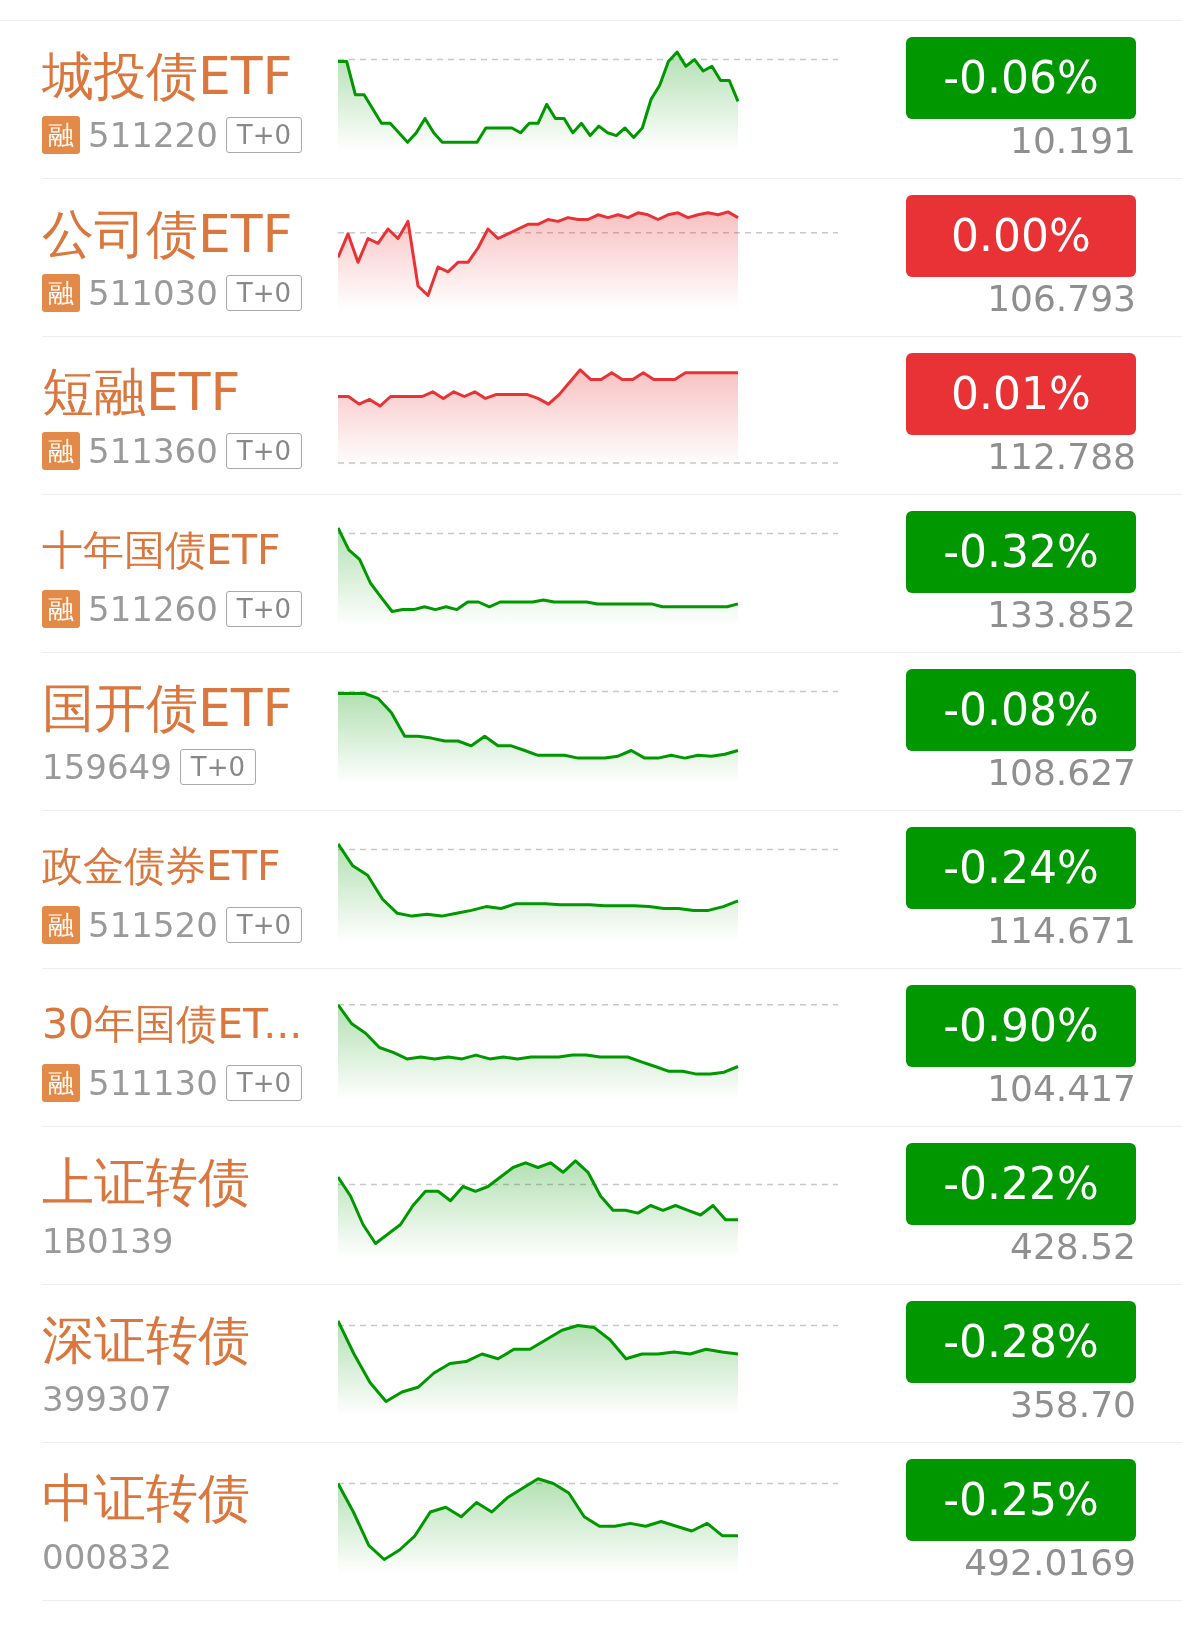 This screenshot has width=1182, height=1634. Describe the element at coordinates (153, 1082) in the screenshot. I see `fund-code: 511130` at that location.